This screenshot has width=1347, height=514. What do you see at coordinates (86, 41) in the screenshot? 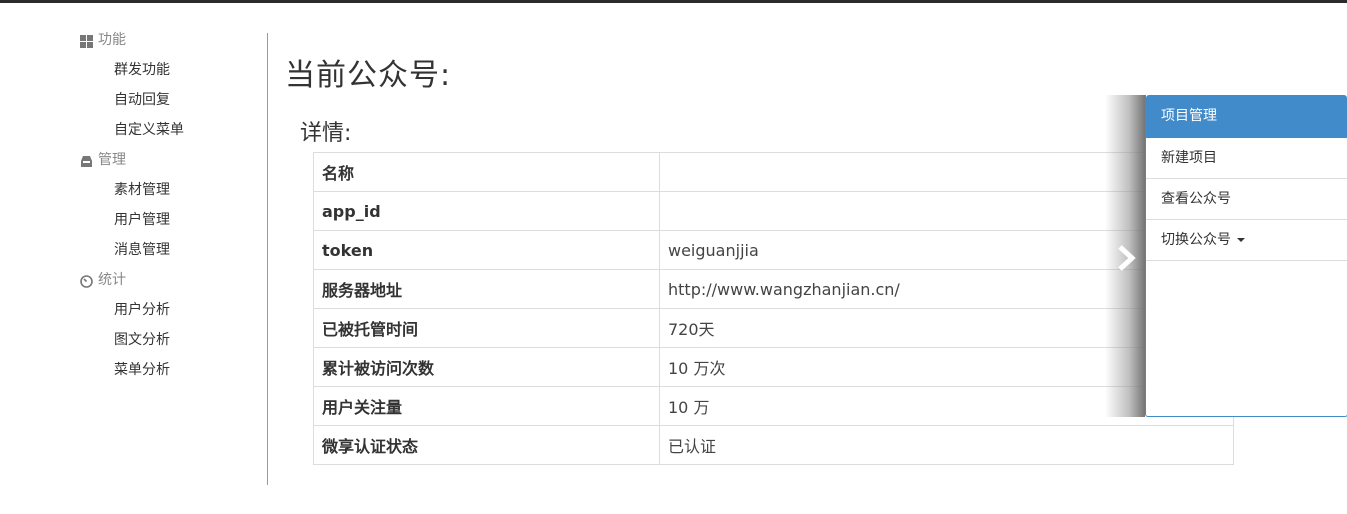
I see `grid-icon` at bounding box center [86, 41].